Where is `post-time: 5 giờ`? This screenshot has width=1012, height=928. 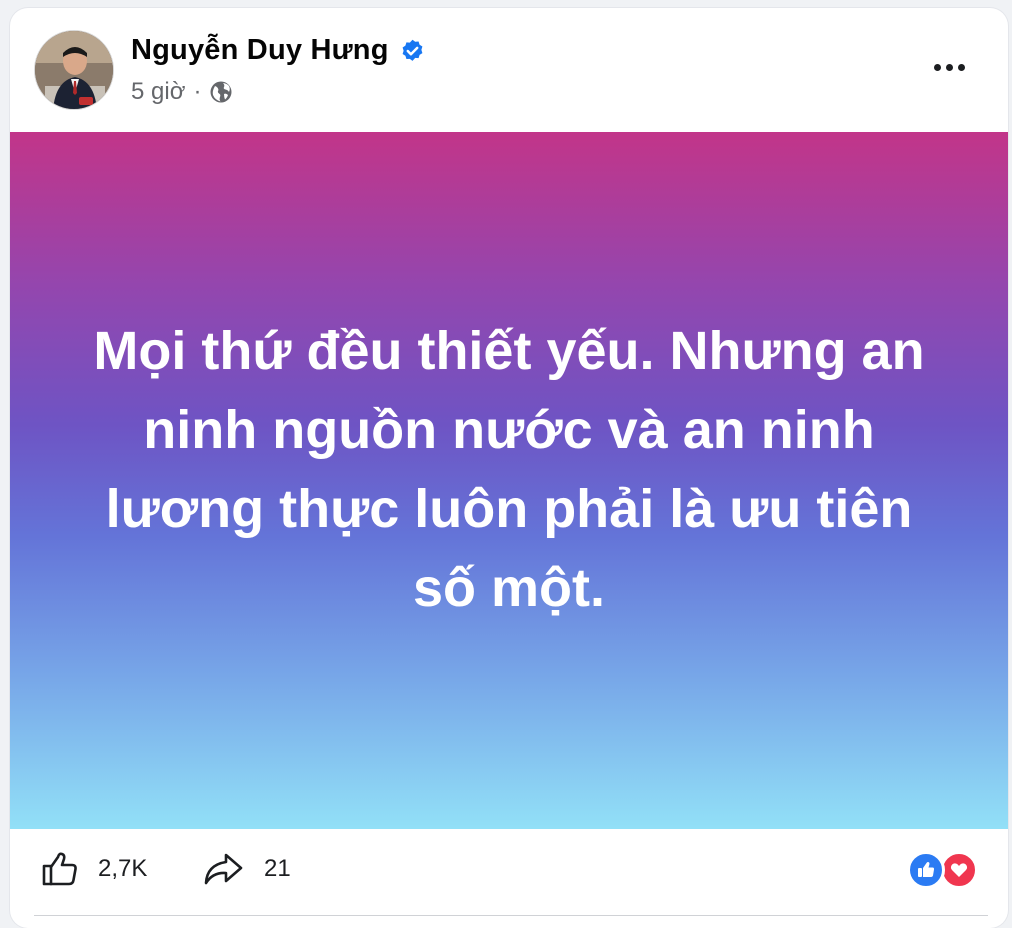 post-time: 5 giờ is located at coordinates (158, 92).